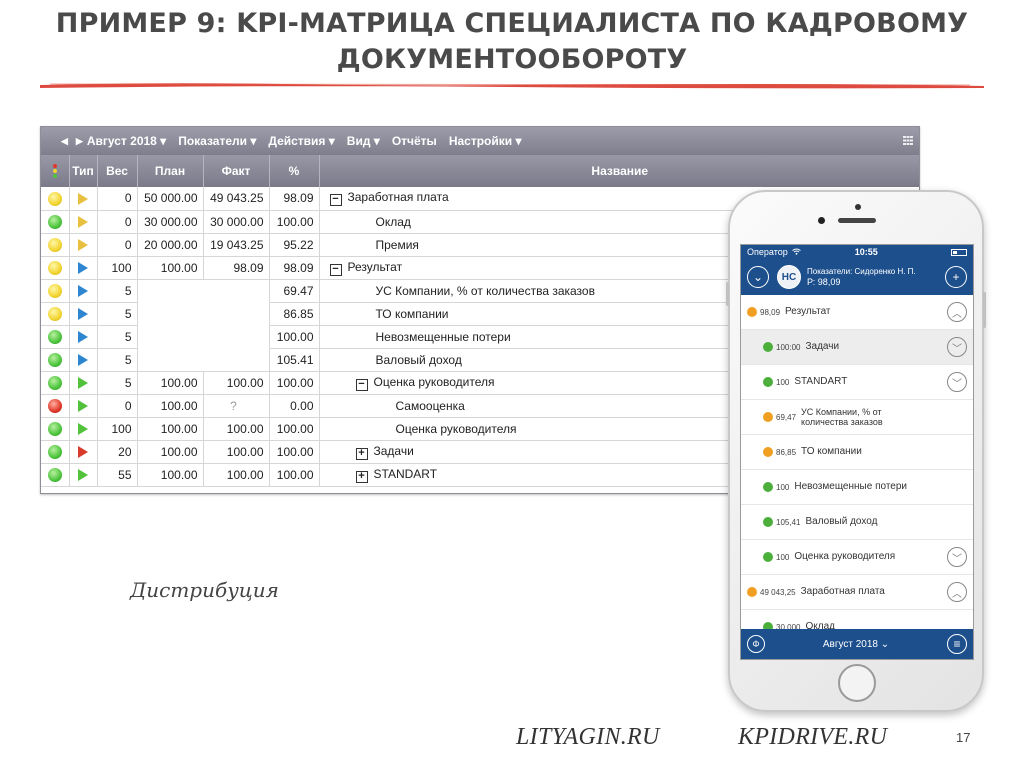 The height and width of the screenshot is (768, 1024). What do you see at coordinates (83, 171) in the screenshot?
I see `col-type-header: Тип` at bounding box center [83, 171].